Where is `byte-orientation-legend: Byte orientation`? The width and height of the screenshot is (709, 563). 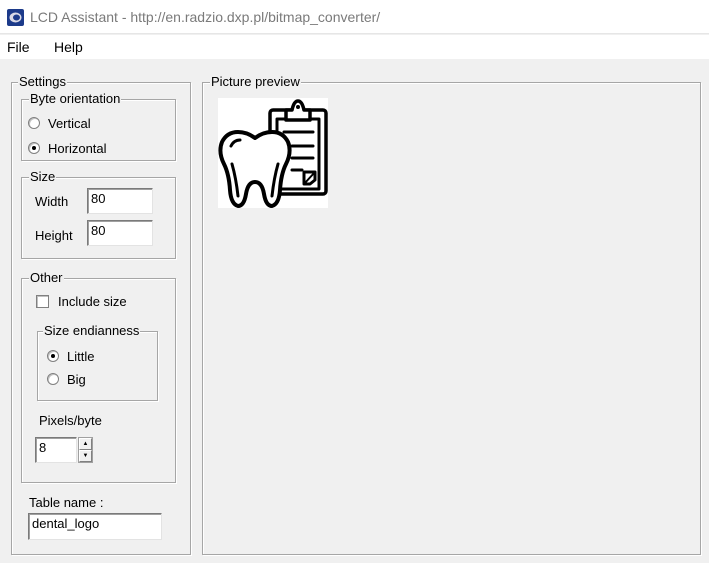 byte-orientation-legend: Byte orientation is located at coordinates (75, 99).